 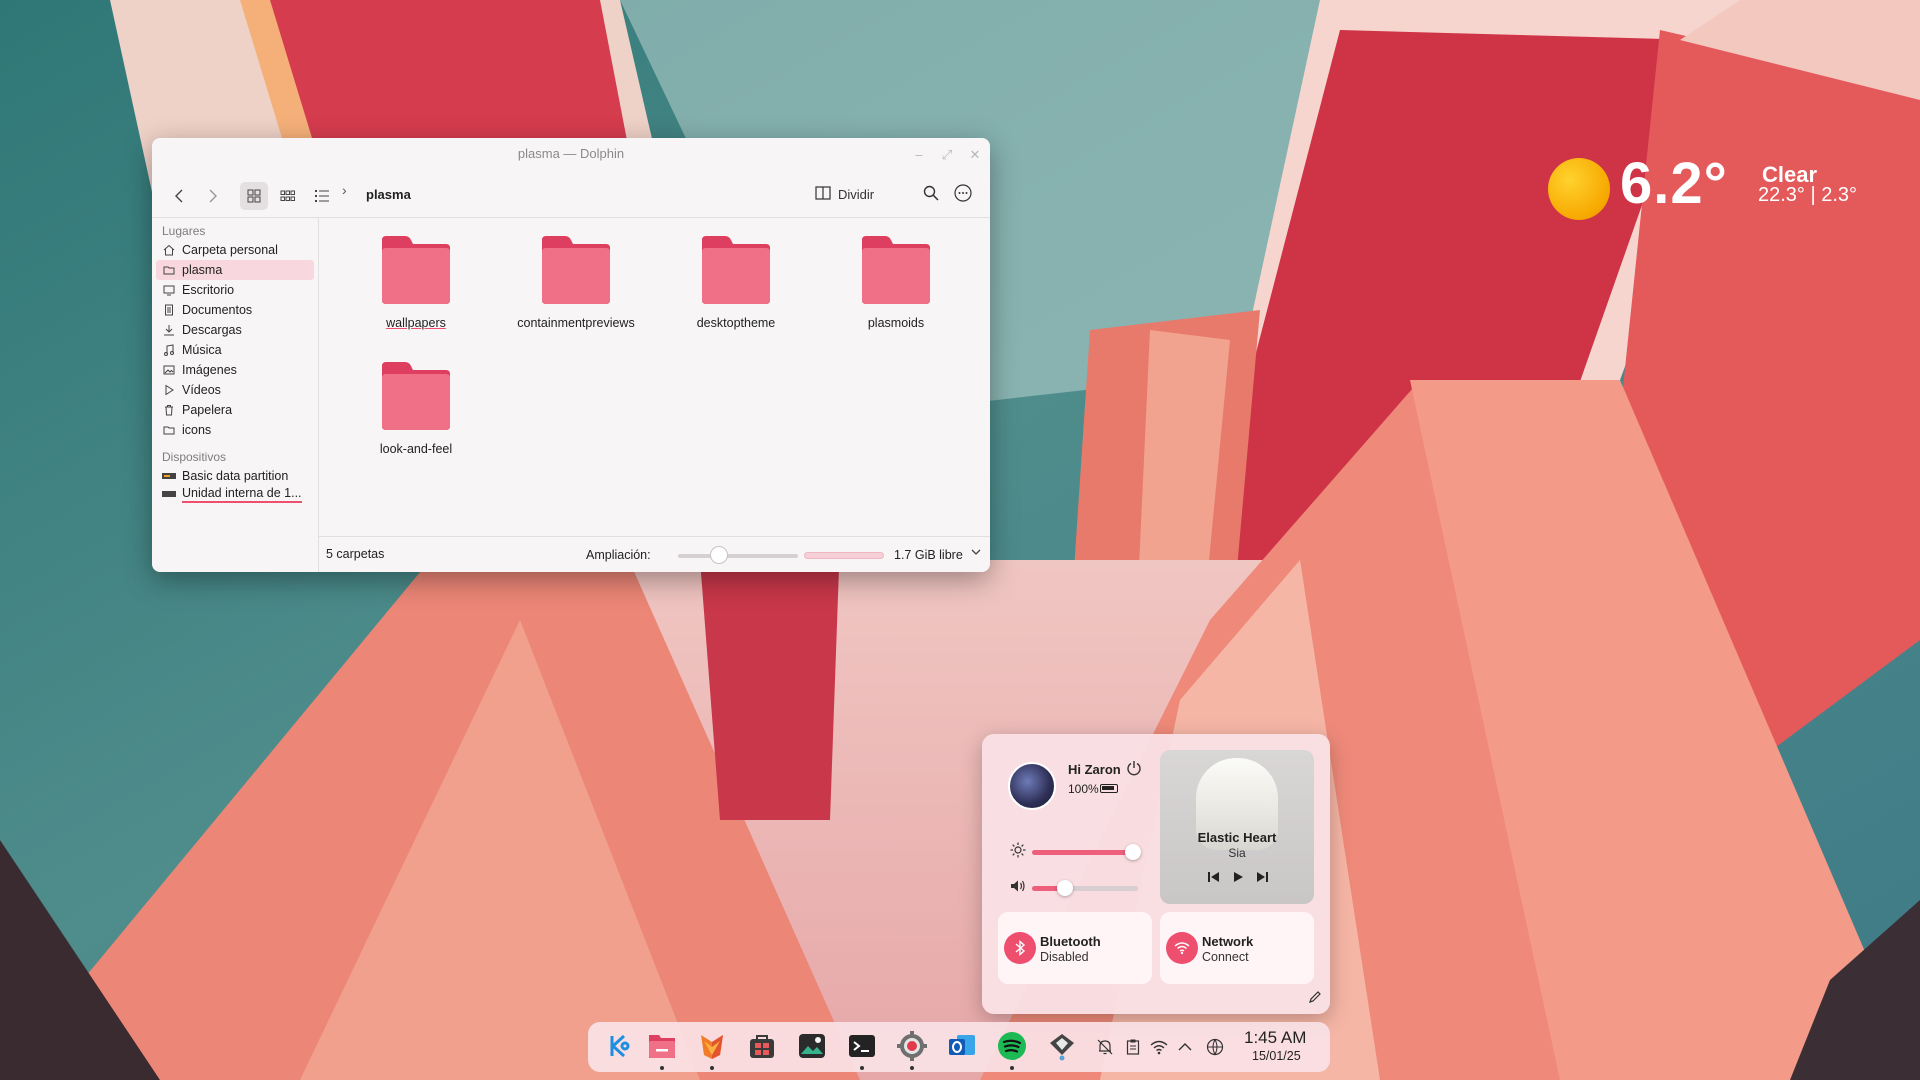 What do you see at coordinates (184, 231) in the screenshot?
I see `places-header: Lugares` at bounding box center [184, 231].